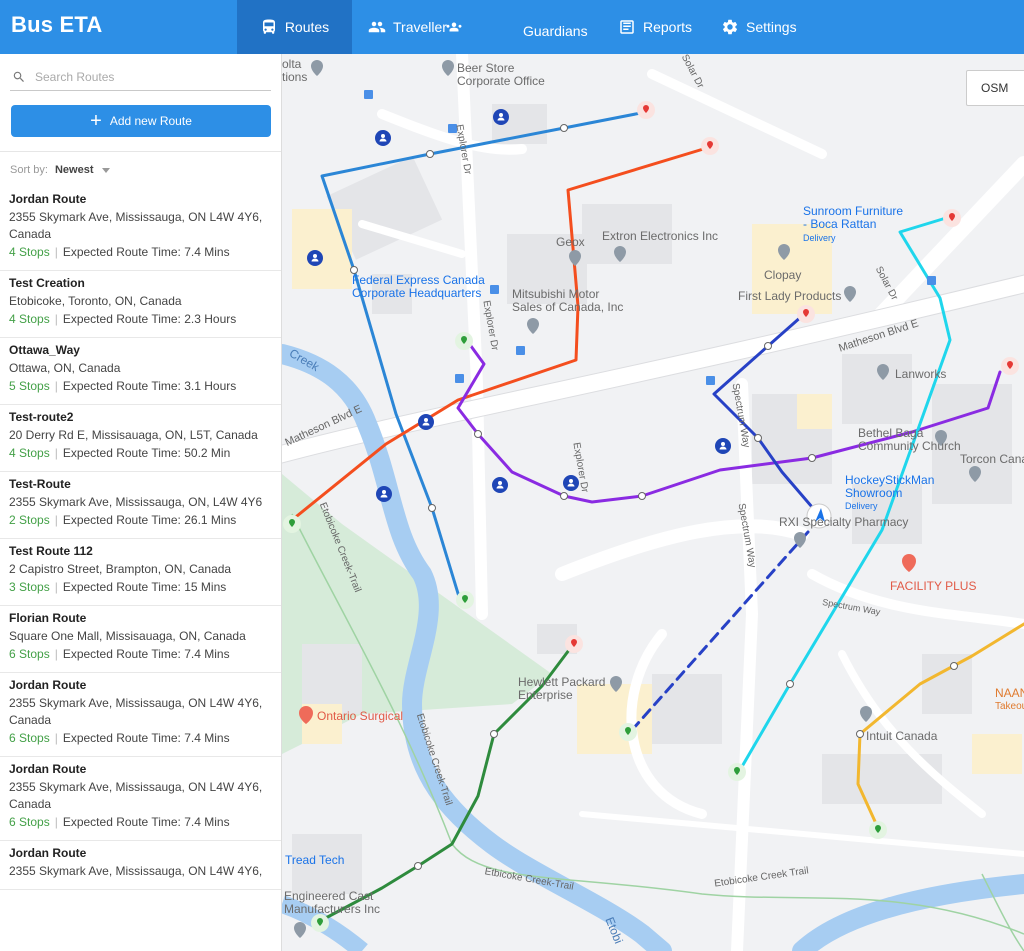 This screenshot has height=951, width=1024. What do you see at coordinates (57, 24) in the screenshot?
I see `app-title: Bus ETA` at bounding box center [57, 24].